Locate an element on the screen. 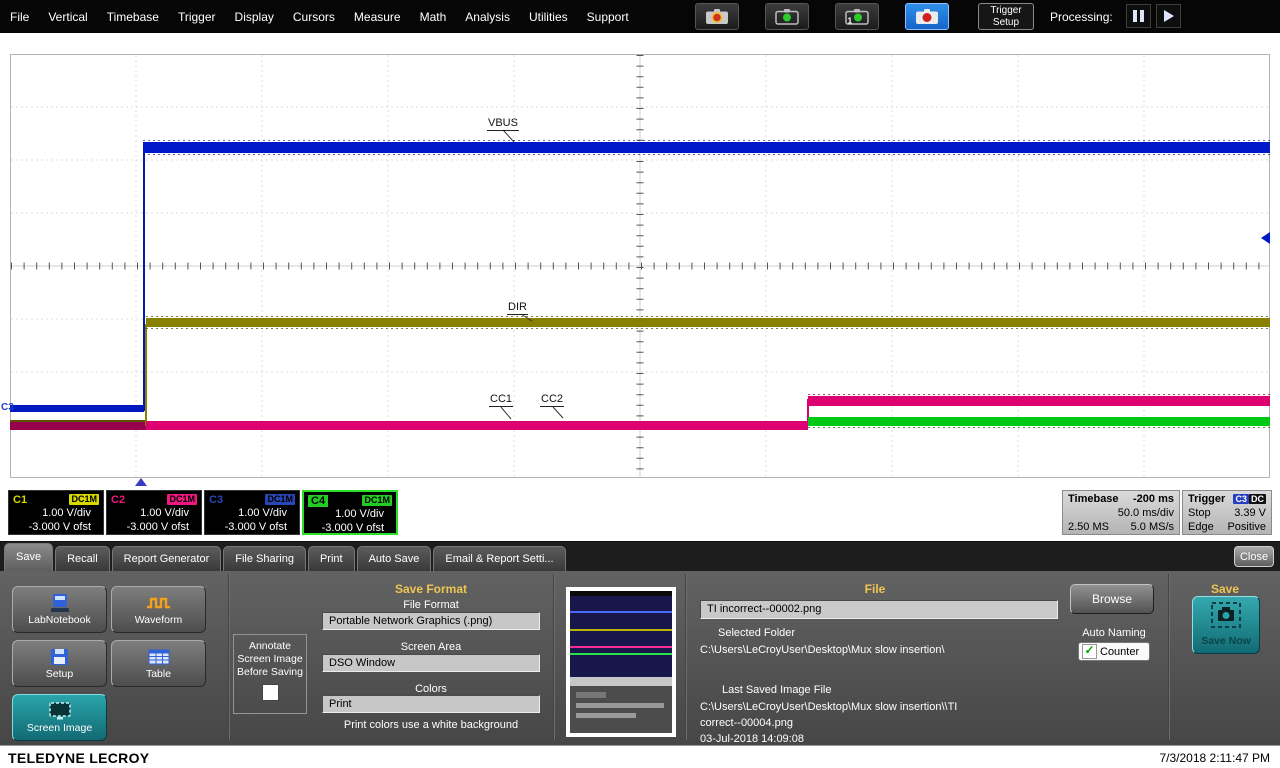 This screenshot has height=768, width=1280. menu-utilities: Utilities is located at coordinates (548, 17).